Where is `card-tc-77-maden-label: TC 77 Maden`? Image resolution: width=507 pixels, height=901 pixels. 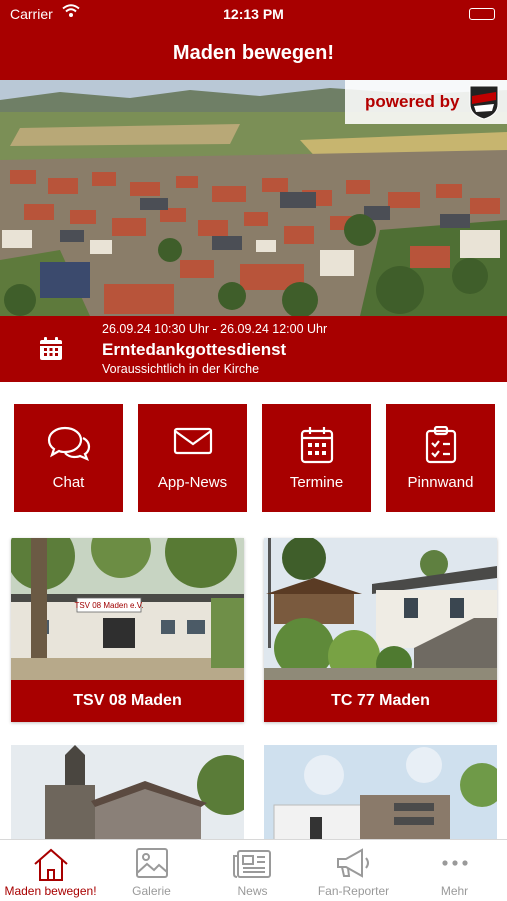
card-tc-77-maden-label: TC 77 Maden is located at coordinates (380, 701).